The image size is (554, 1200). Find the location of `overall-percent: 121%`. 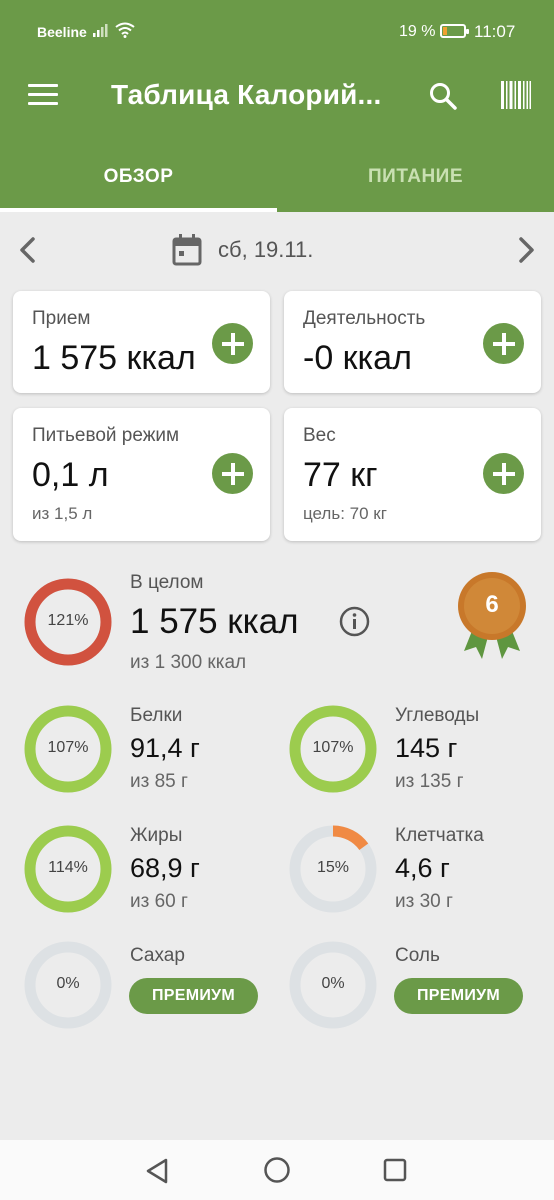

overall-percent: 121% is located at coordinates (68, 620).